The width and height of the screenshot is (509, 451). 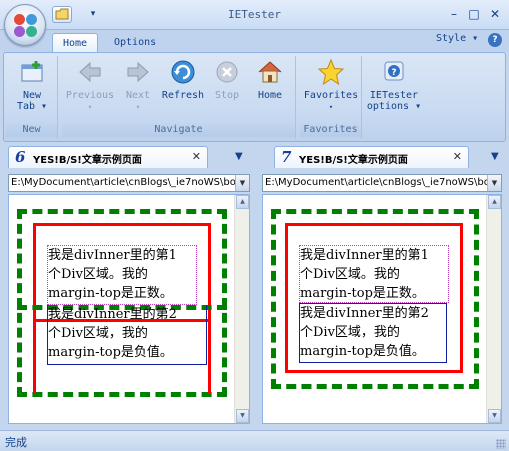 I want to click on home-icon, so click(x=270, y=72).